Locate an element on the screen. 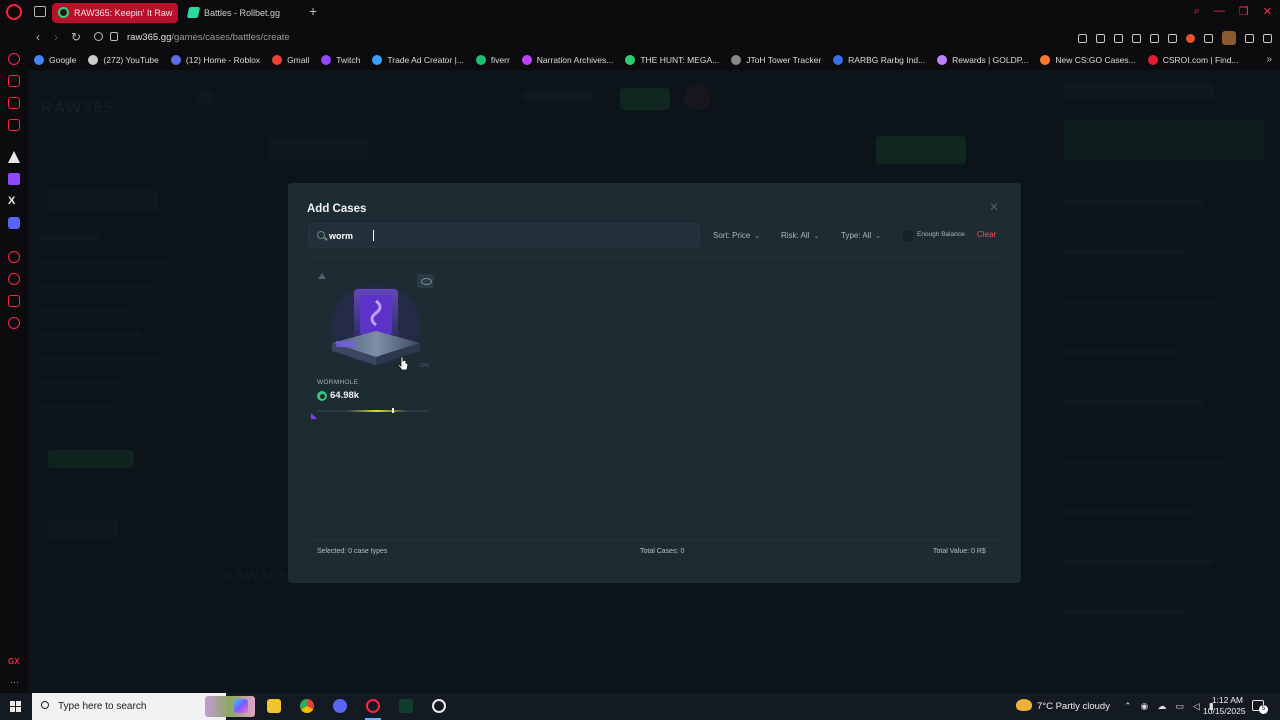  gx-corner-icon is located at coordinates (14, 103).